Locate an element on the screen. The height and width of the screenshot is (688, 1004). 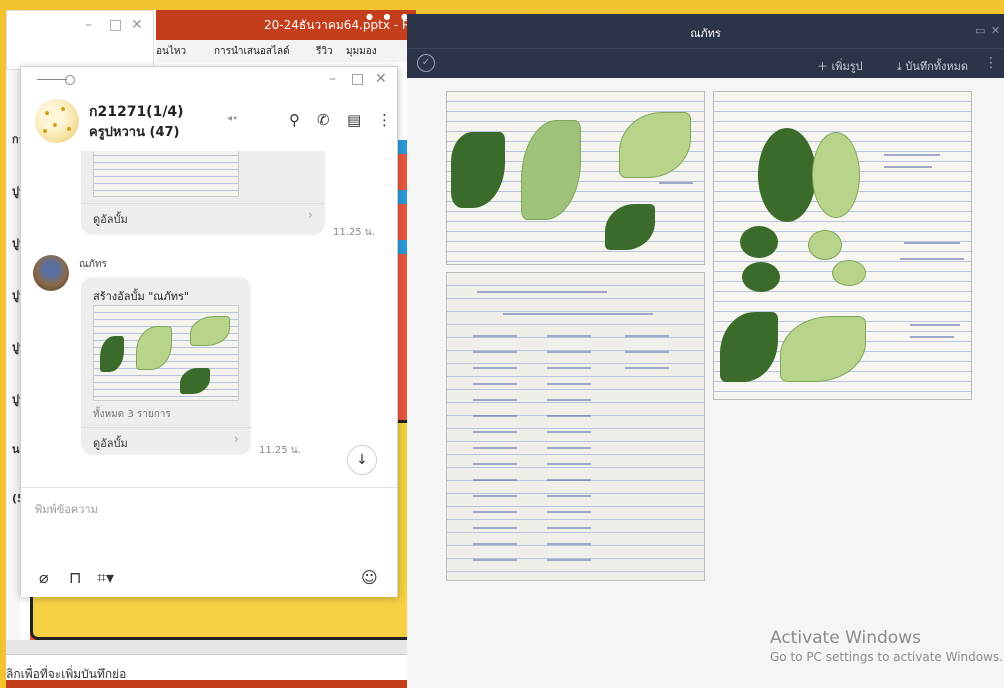
phone-icon: ✆ is located at coordinates (323, 120).